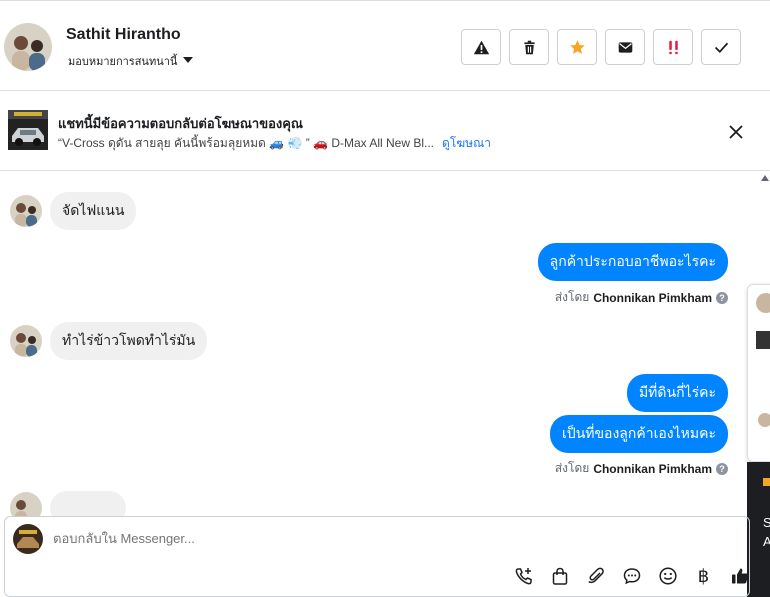 This screenshot has width=770, height=597. I want to click on reply-input, so click(253, 538).